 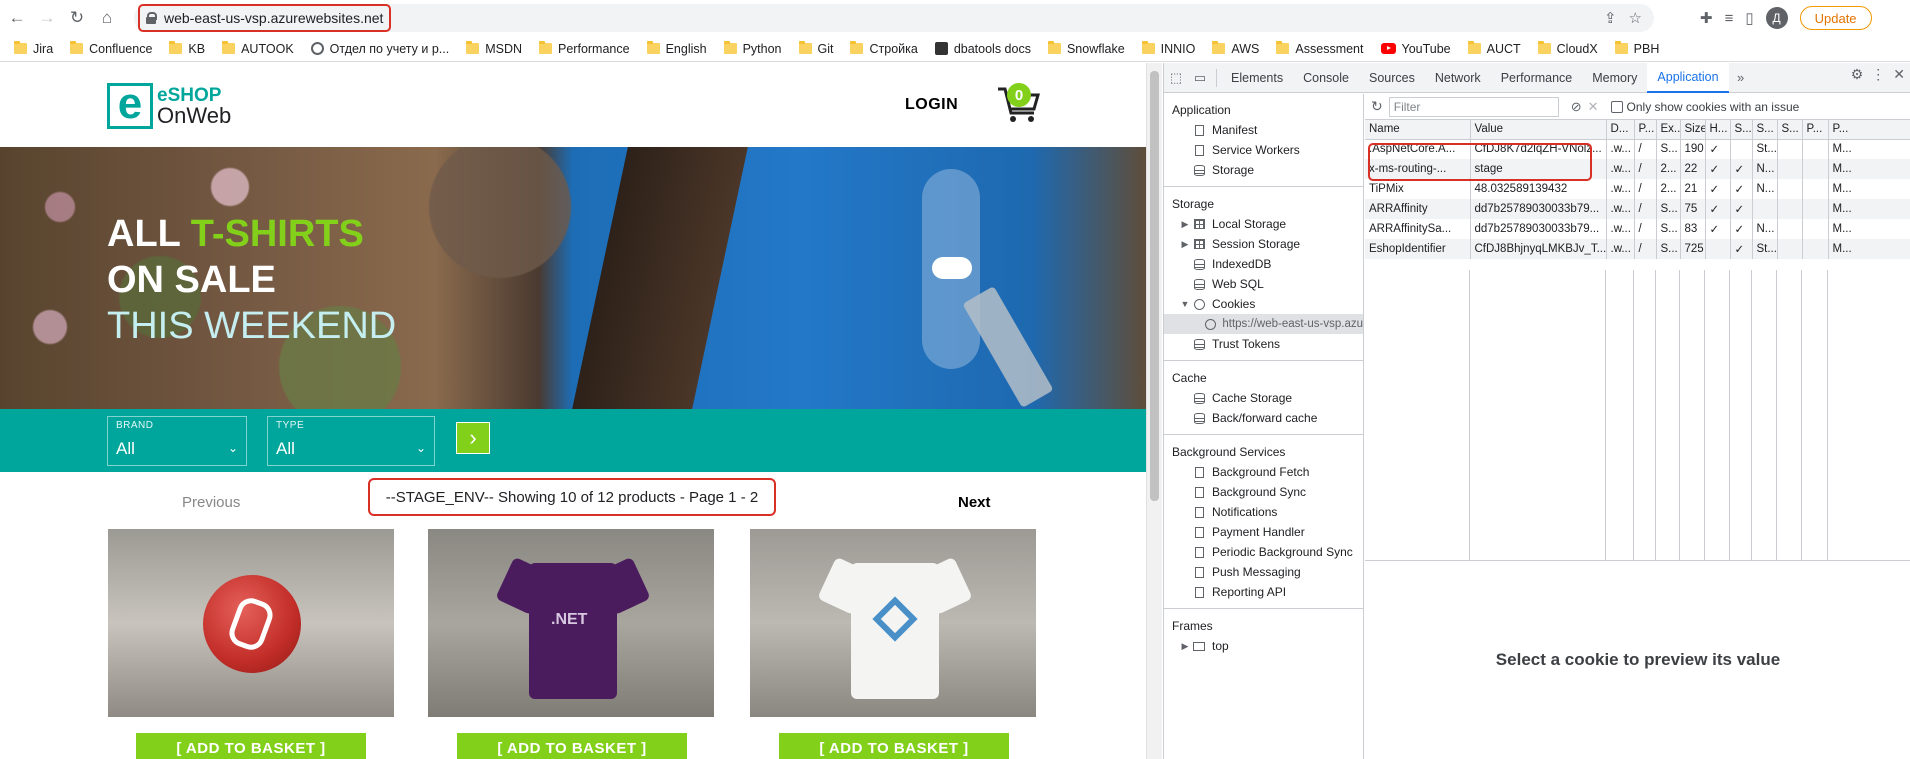 What do you see at coordinates (1614, 78) in the screenshot?
I see `tab-memory: Memory` at bounding box center [1614, 78].